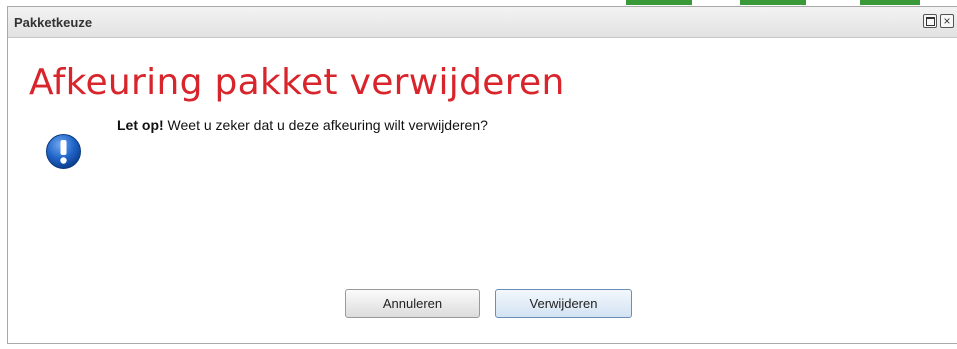 The height and width of the screenshot is (349, 957). Describe the element at coordinates (297, 82) in the screenshot. I see `page-title: Afkeuring pakket verwijderen` at that location.